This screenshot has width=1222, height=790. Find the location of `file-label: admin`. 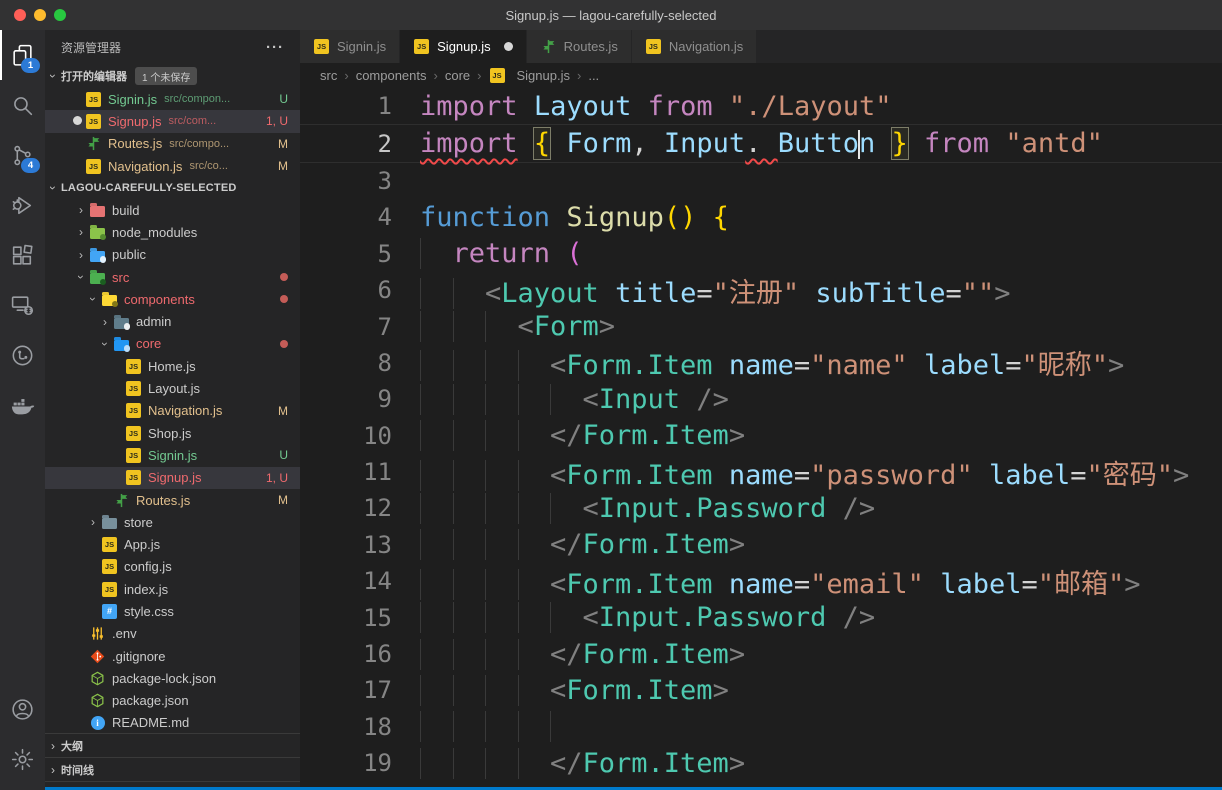

file-label: admin is located at coordinates (154, 322).